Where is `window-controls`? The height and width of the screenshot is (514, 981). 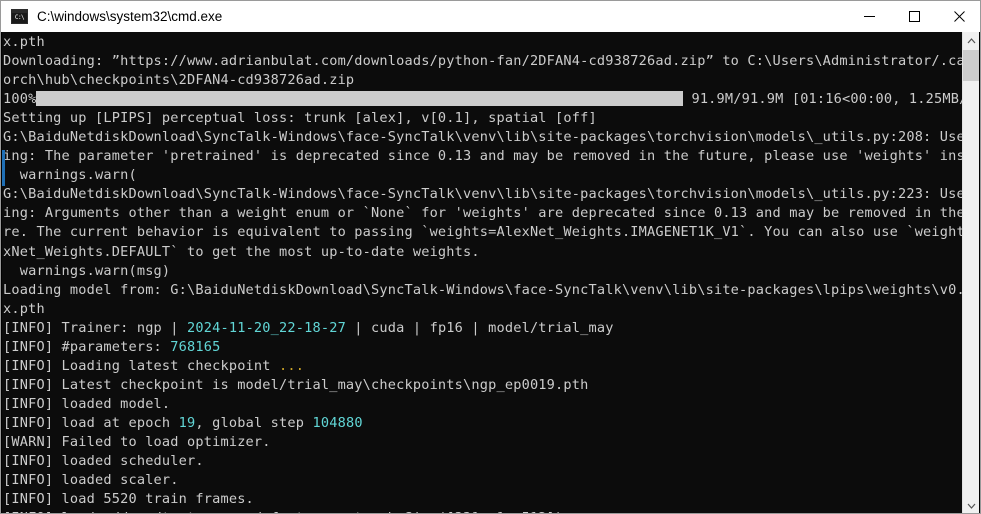 window-controls is located at coordinates (913, 16).